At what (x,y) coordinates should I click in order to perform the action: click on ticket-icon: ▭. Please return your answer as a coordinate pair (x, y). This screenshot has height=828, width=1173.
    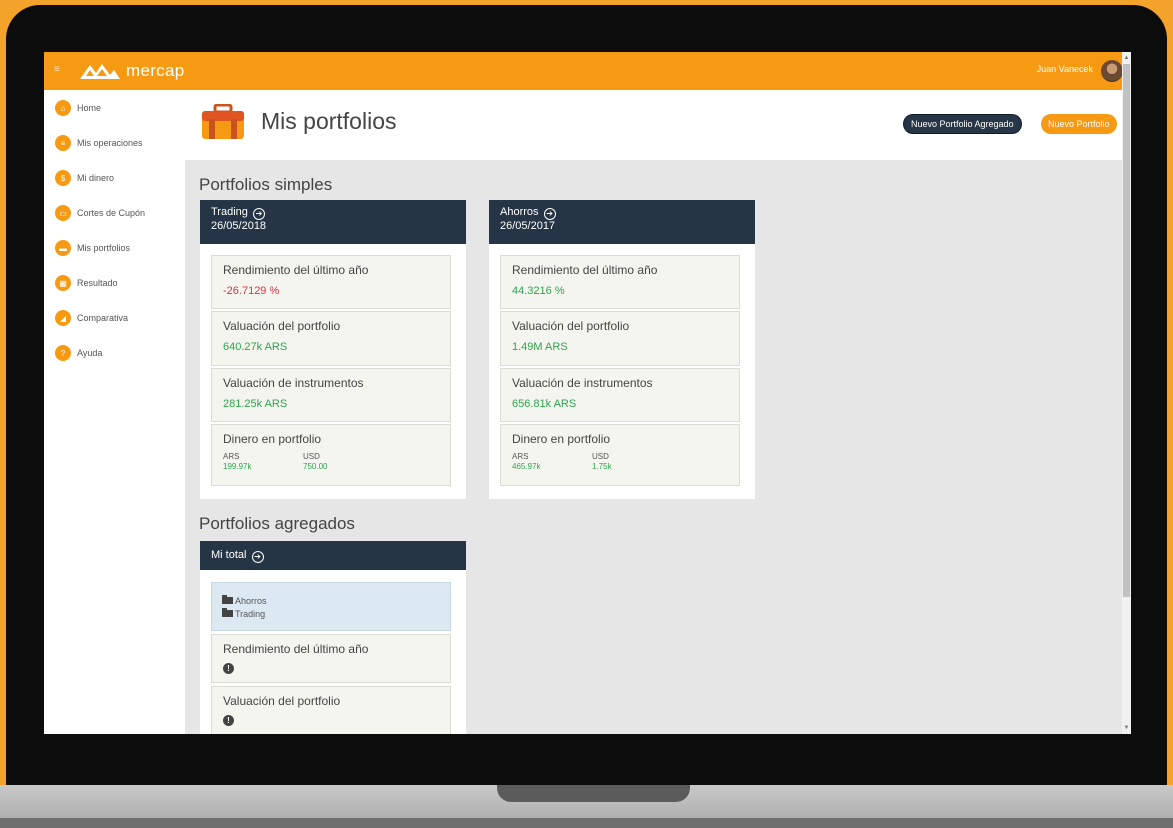
    Looking at the image, I should click on (63, 213).